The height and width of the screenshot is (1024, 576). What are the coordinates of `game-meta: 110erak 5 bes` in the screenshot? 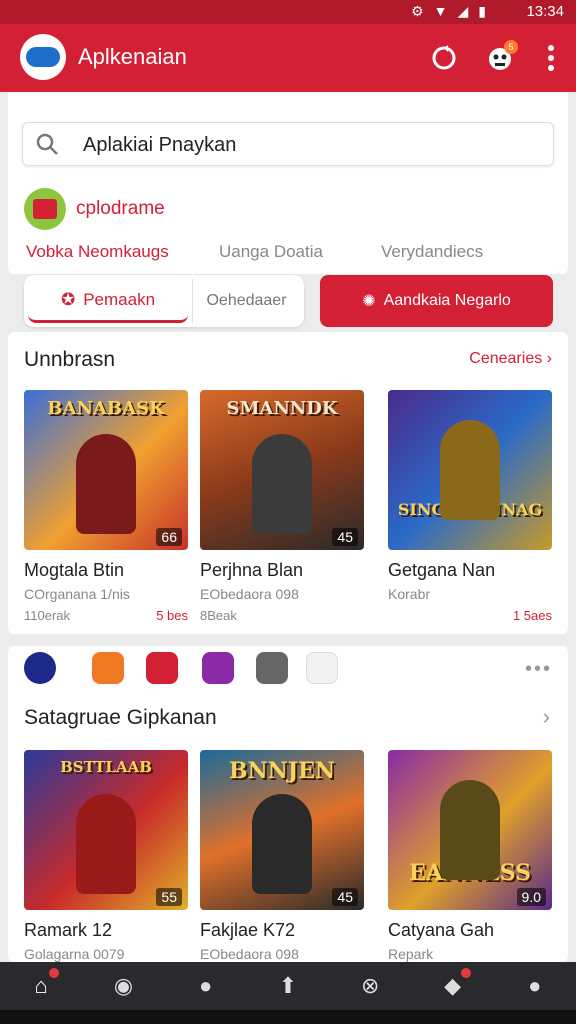 It's located at (106, 616).